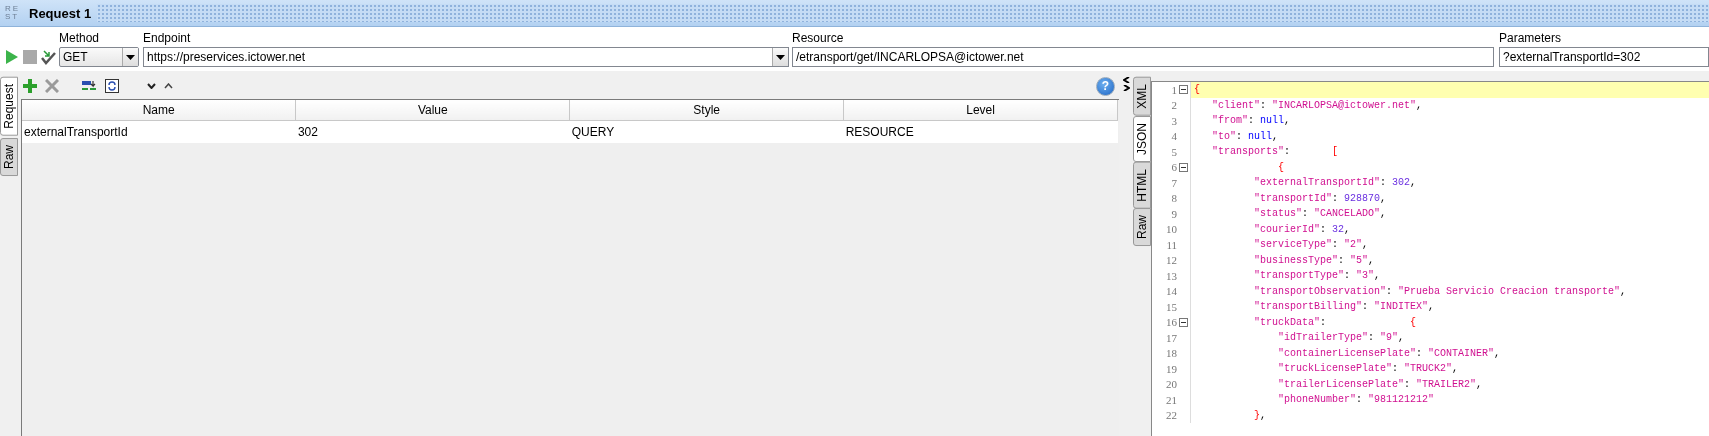 This screenshot has height=436, width=1709. Describe the element at coordinates (1604, 57) in the screenshot. I see `parameters-field: ?externalTransportId=302` at that location.